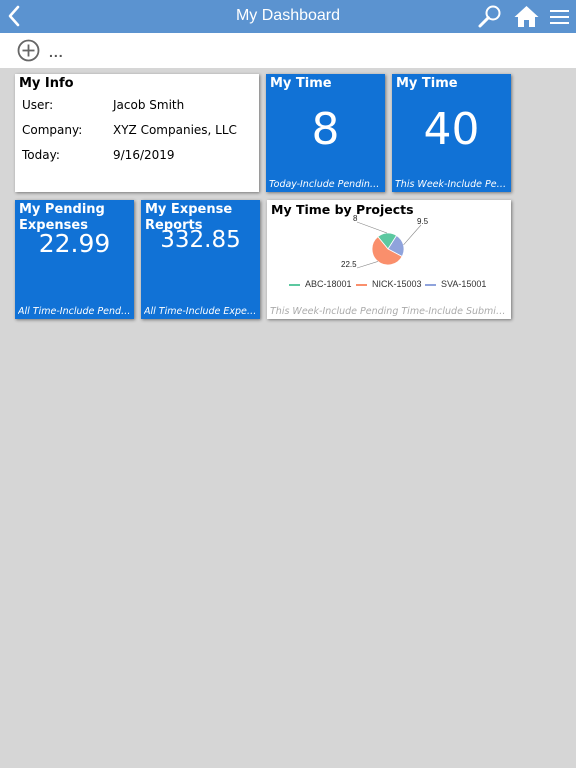 Image resolution: width=576 pixels, height=768 pixels. I want to click on my-info-title: My Info, so click(46, 83).